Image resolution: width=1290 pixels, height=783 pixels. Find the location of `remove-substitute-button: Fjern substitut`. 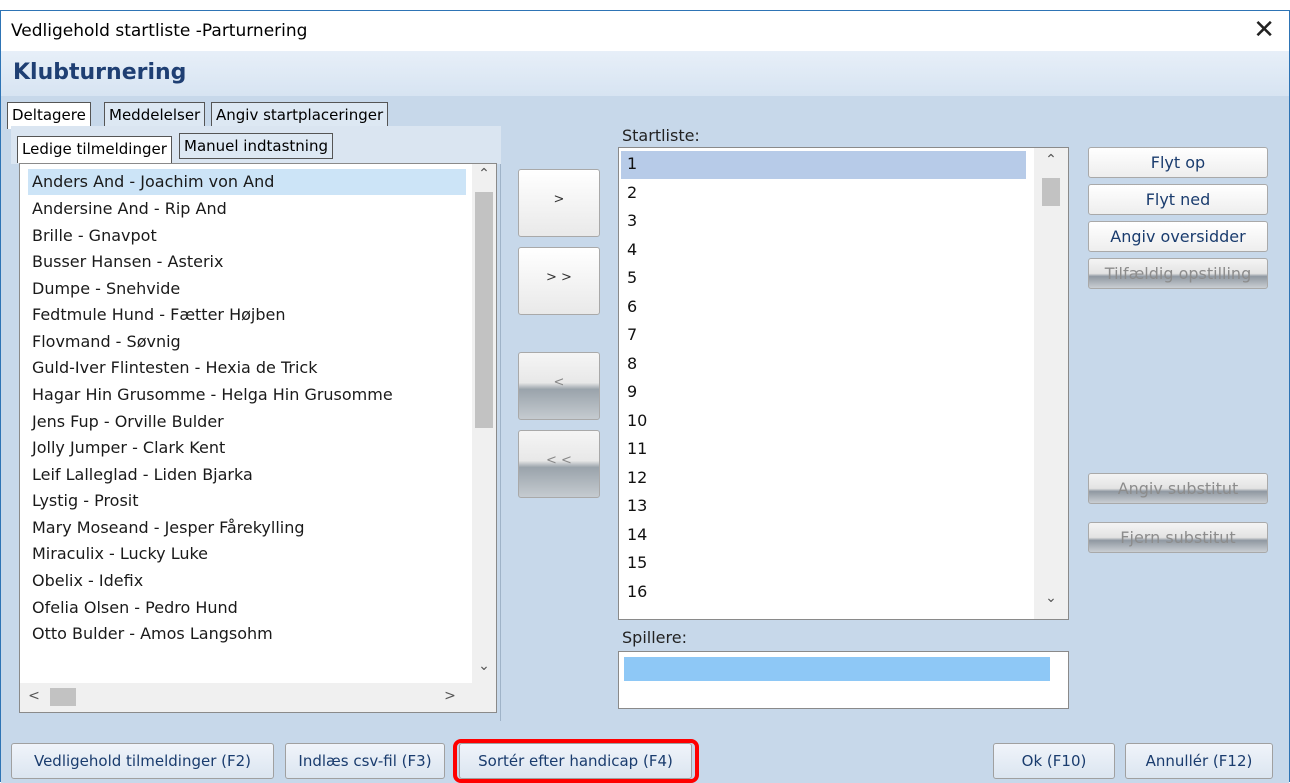

remove-substitute-button: Fjern substitut is located at coordinates (1178, 537).